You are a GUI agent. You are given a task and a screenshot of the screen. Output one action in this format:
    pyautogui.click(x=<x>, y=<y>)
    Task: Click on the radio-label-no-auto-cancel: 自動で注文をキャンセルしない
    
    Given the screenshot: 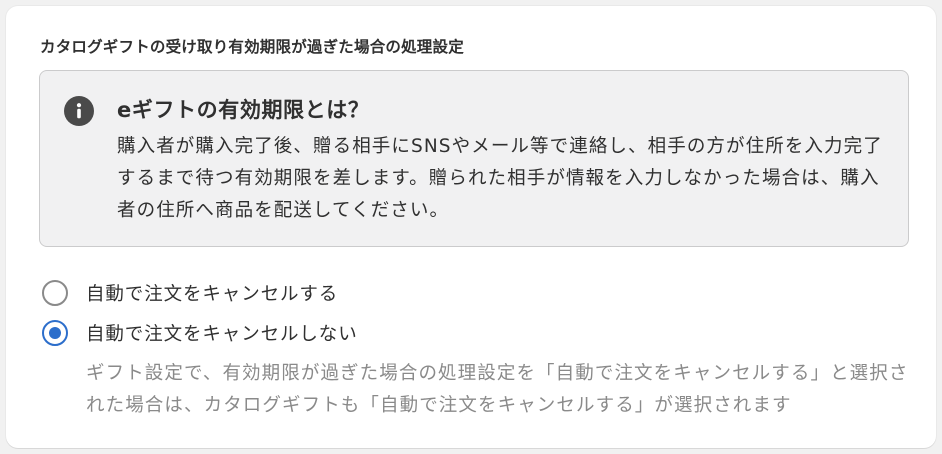 What is the action you would take?
    pyautogui.click(x=222, y=334)
    